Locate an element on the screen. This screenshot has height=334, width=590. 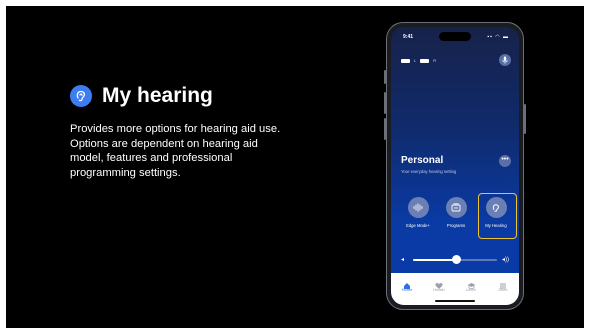
hearing-aid-battery-row: L R is located at coordinates (418, 60).